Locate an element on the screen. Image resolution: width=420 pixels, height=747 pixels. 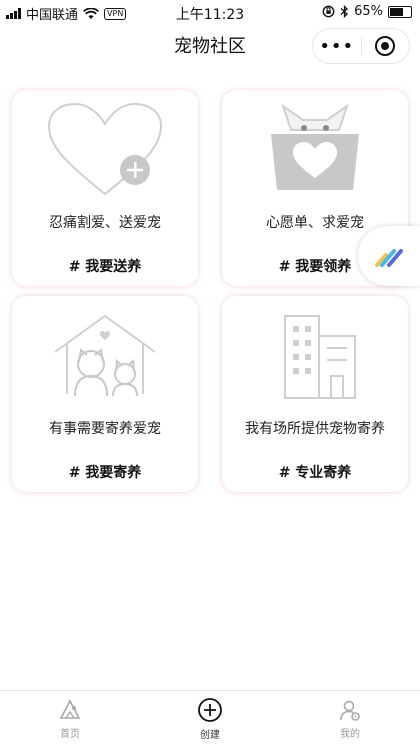
battery-icon is located at coordinates (400, 11).